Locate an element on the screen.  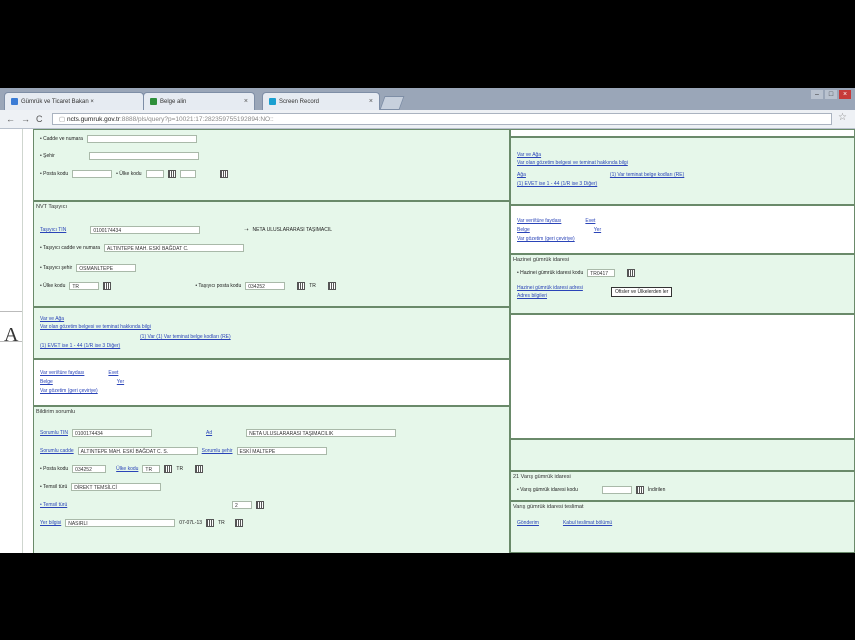
sehir-link: Sorumlu şehir is located at coordinates (217, 451).